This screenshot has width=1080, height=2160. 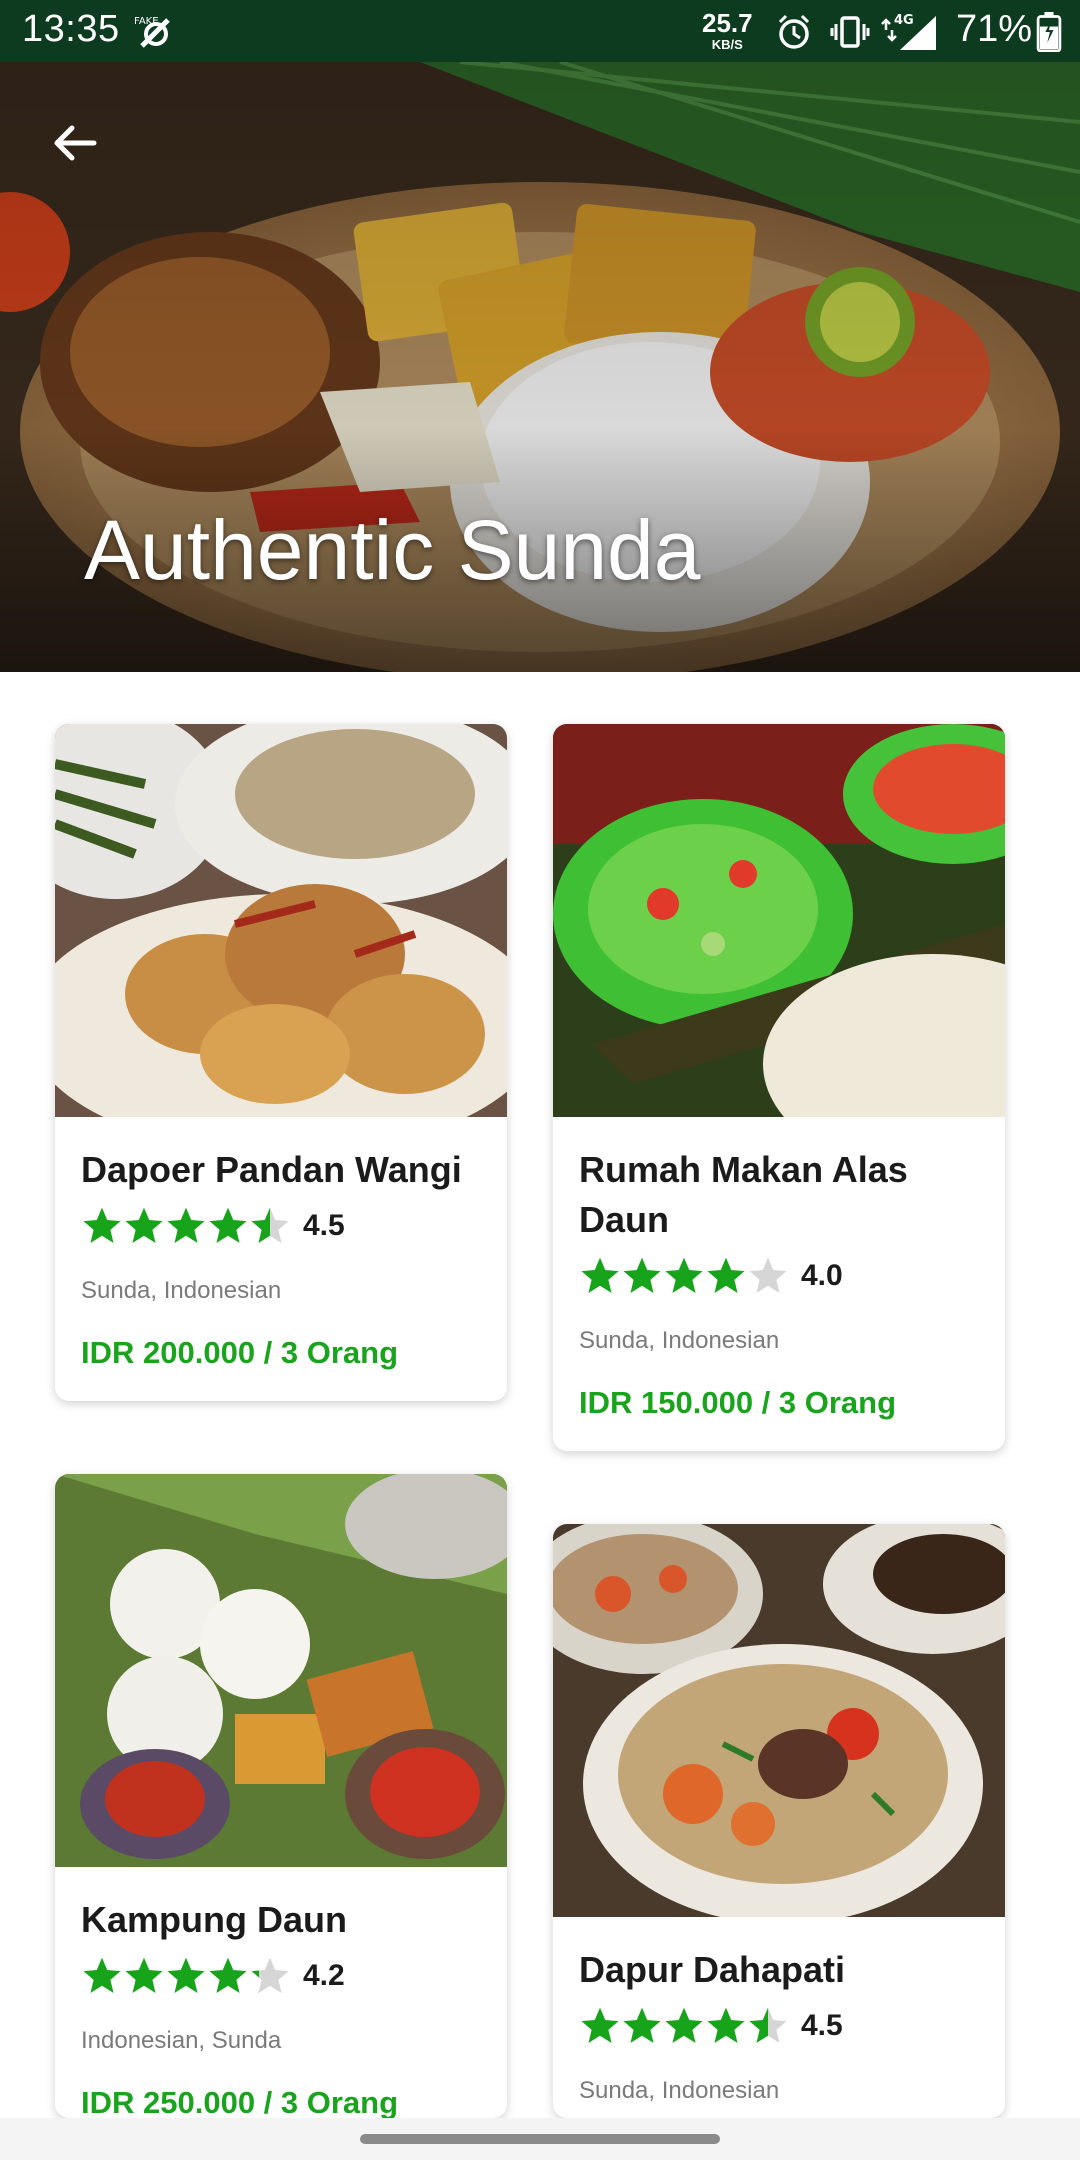 I want to click on fake-gps-icon: FAKE, so click(x=152, y=32).